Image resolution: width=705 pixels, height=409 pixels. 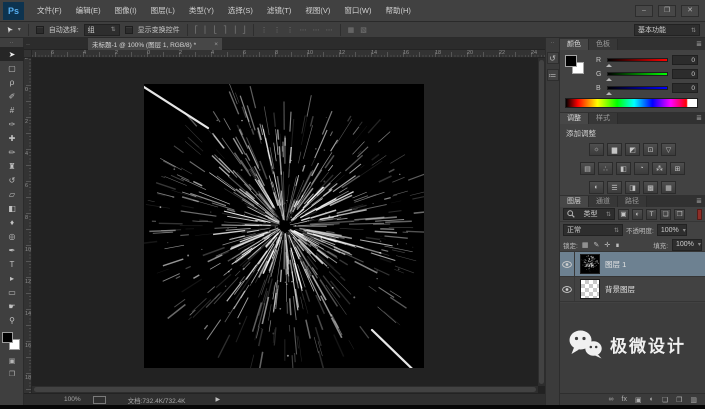 I want to click on move-tool: ➤, so click(x=12, y=54).